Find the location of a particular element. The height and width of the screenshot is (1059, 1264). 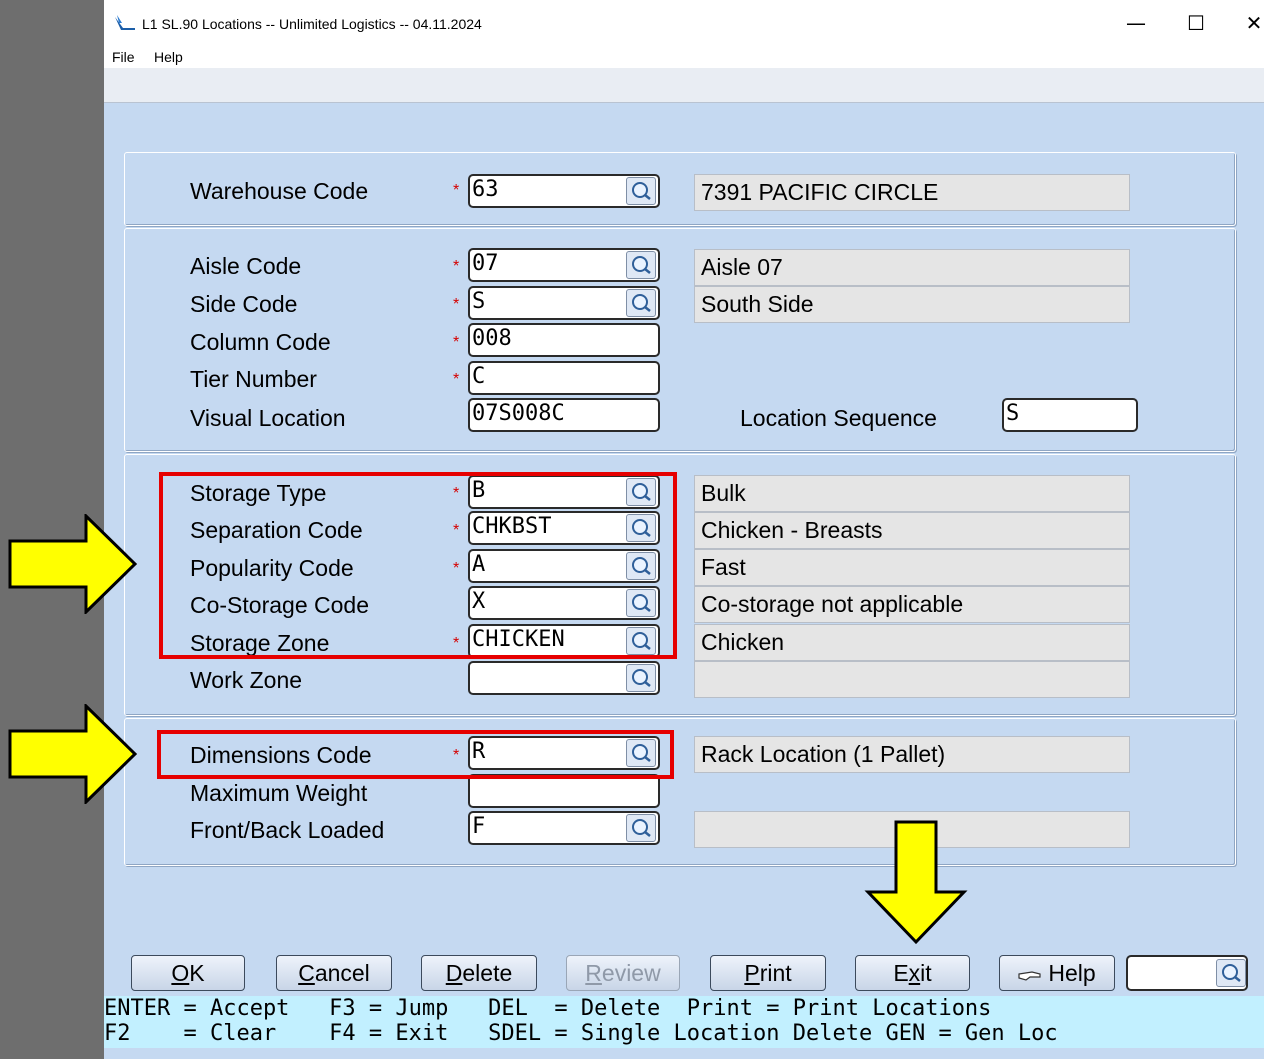

help-button: Help is located at coordinates (1057, 973).